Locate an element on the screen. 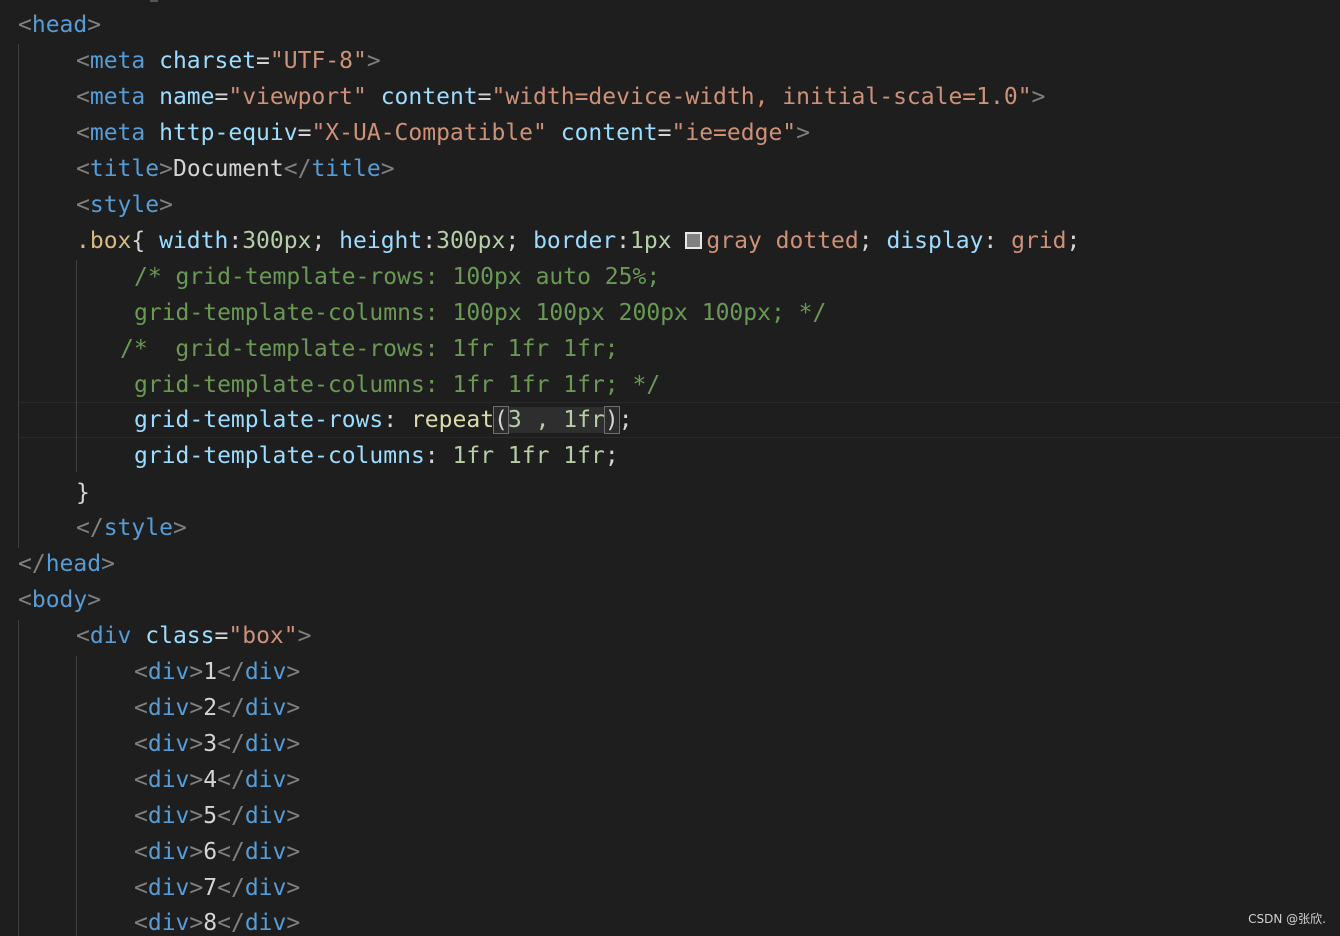  code-line: /* grid-template-rows: 100px auto 25%; is located at coordinates (397, 277).